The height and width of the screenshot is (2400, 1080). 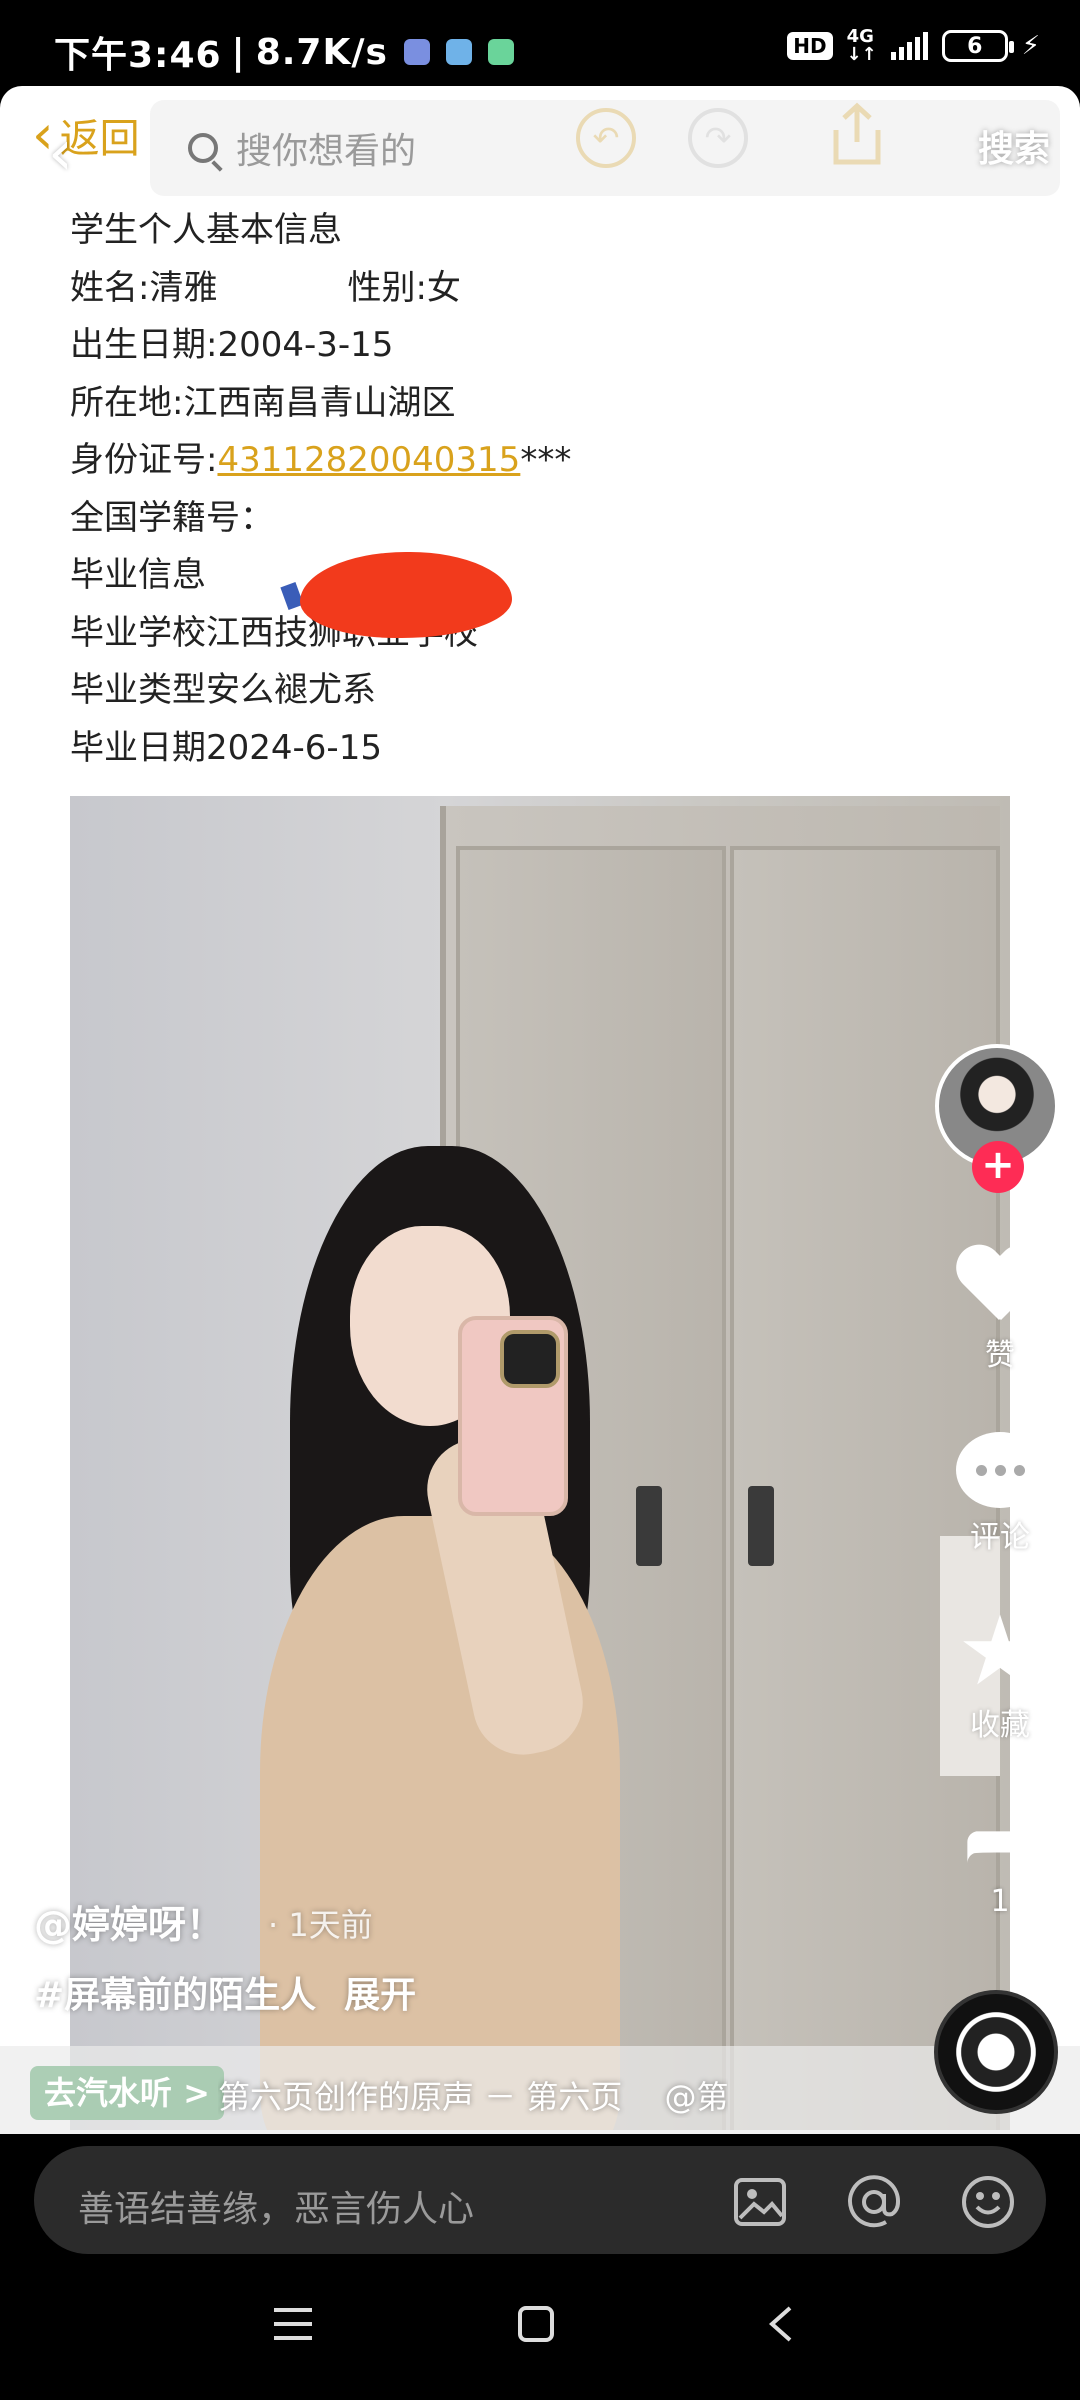 I want to click on data-arrows-icon: ↓↑, so click(x=861, y=54).